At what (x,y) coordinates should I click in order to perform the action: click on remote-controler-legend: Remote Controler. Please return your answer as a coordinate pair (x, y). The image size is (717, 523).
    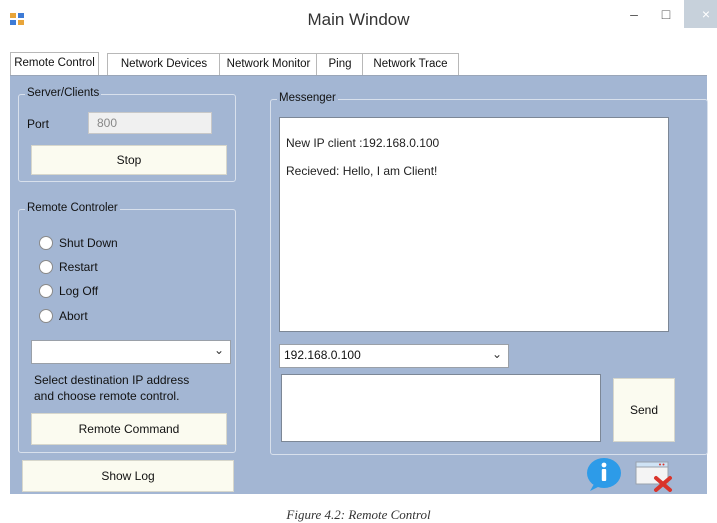
    Looking at the image, I should click on (72, 208).